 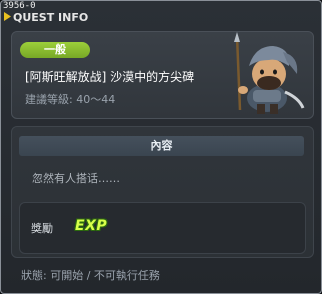 I want to click on quest-status: 狀態: 可開始 / 不可執行任務, so click(x=90, y=275).